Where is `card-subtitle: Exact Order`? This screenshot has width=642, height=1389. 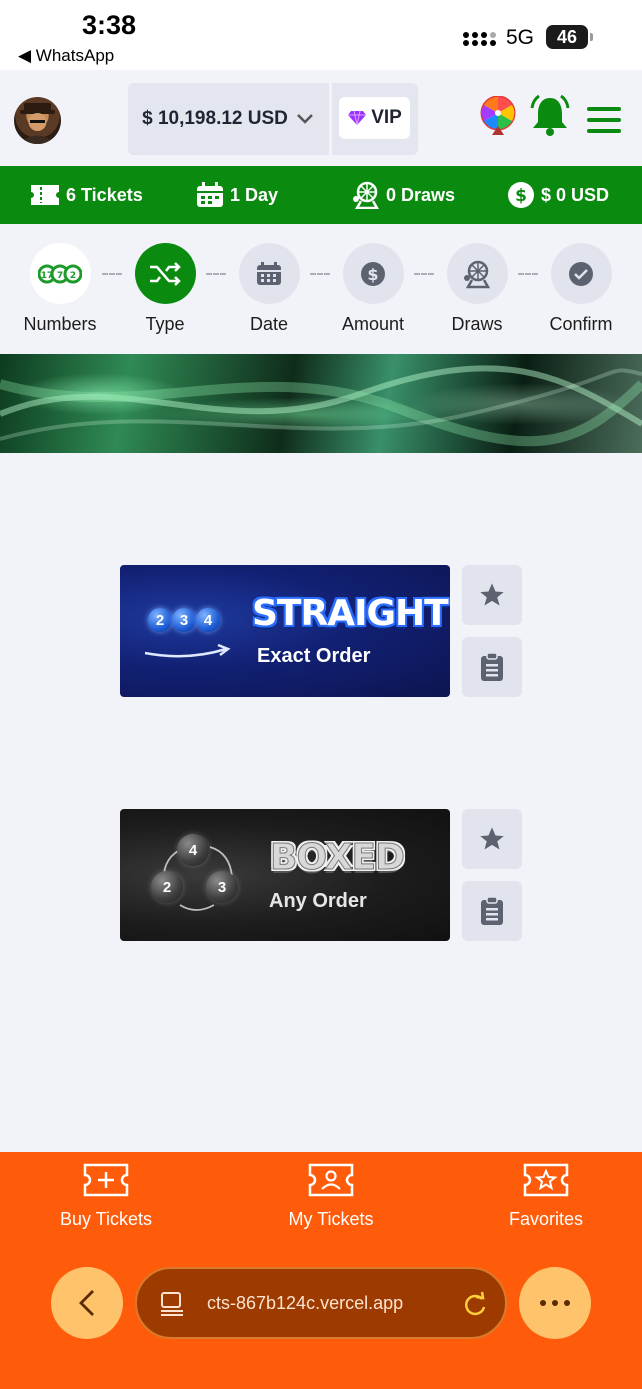 card-subtitle: Exact Order is located at coordinates (314, 656).